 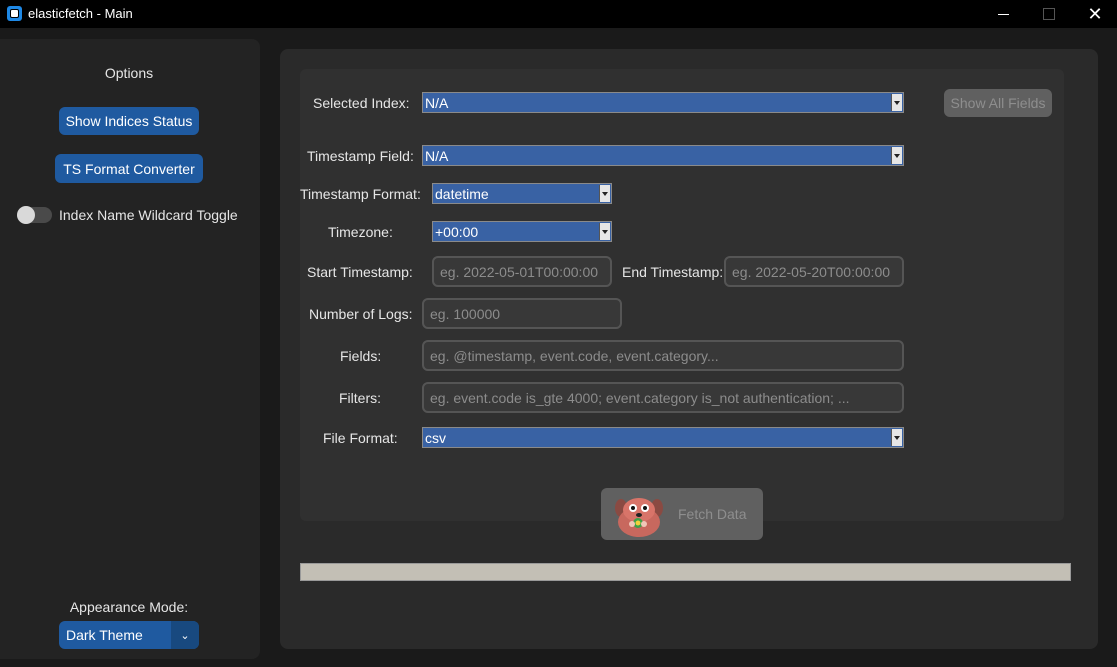 What do you see at coordinates (712, 514) in the screenshot?
I see `fetch-data-label: Fetch Data` at bounding box center [712, 514].